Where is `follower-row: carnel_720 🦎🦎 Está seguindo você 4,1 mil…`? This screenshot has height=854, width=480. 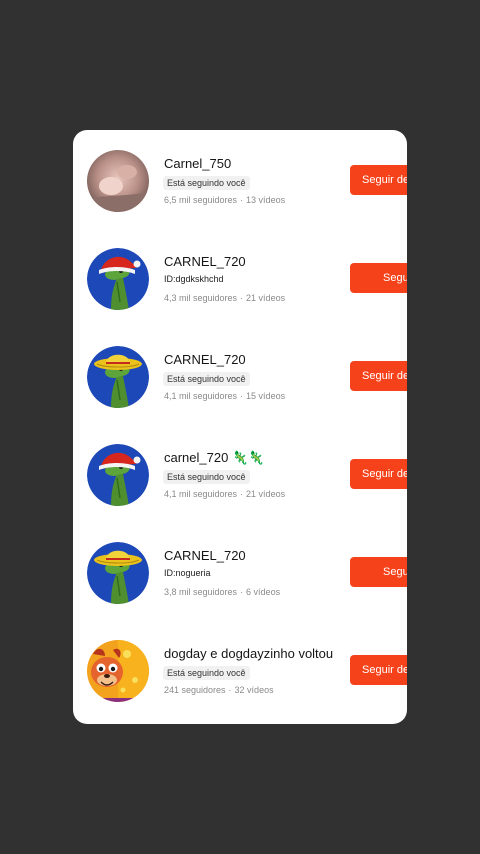 follower-row: carnel_720 🦎🦎 Está seguindo você 4,1 mil… is located at coordinates (240, 473).